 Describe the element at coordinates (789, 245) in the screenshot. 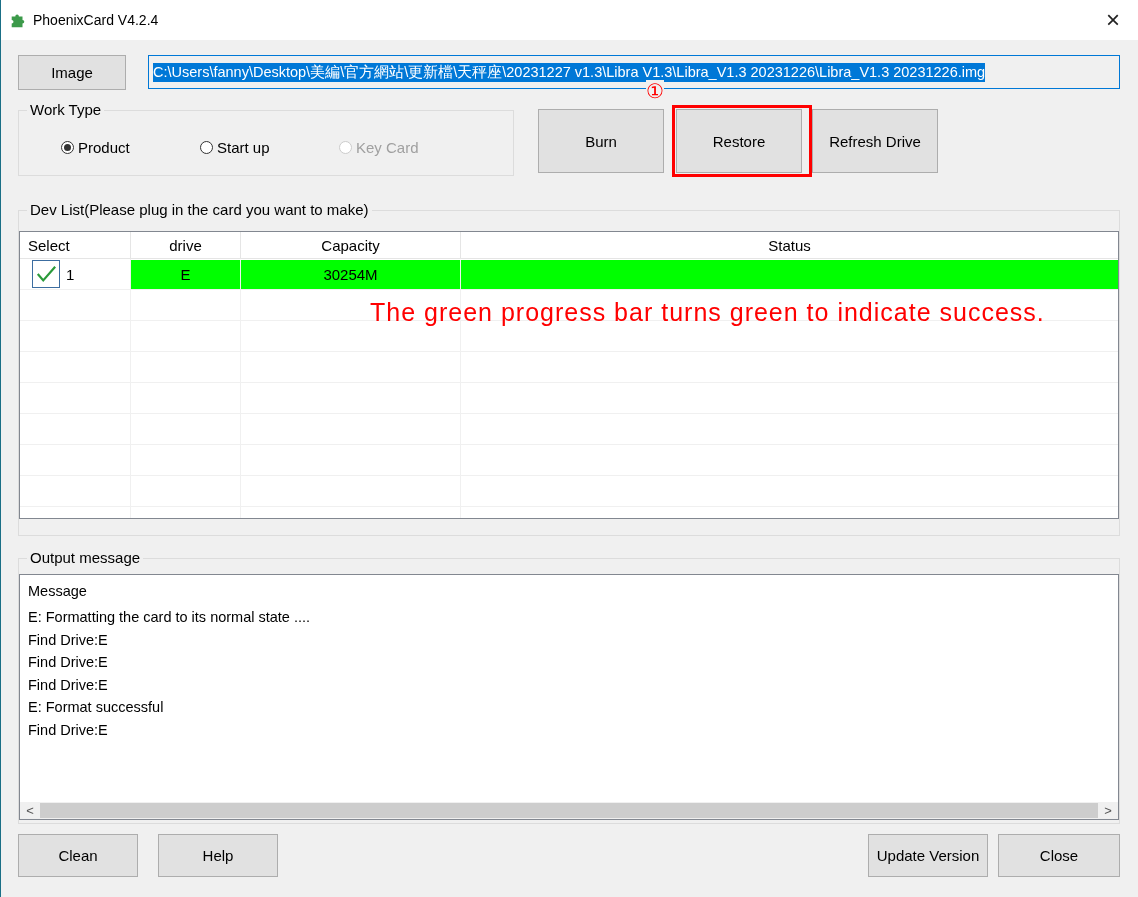

I see `column-header: Status` at that location.